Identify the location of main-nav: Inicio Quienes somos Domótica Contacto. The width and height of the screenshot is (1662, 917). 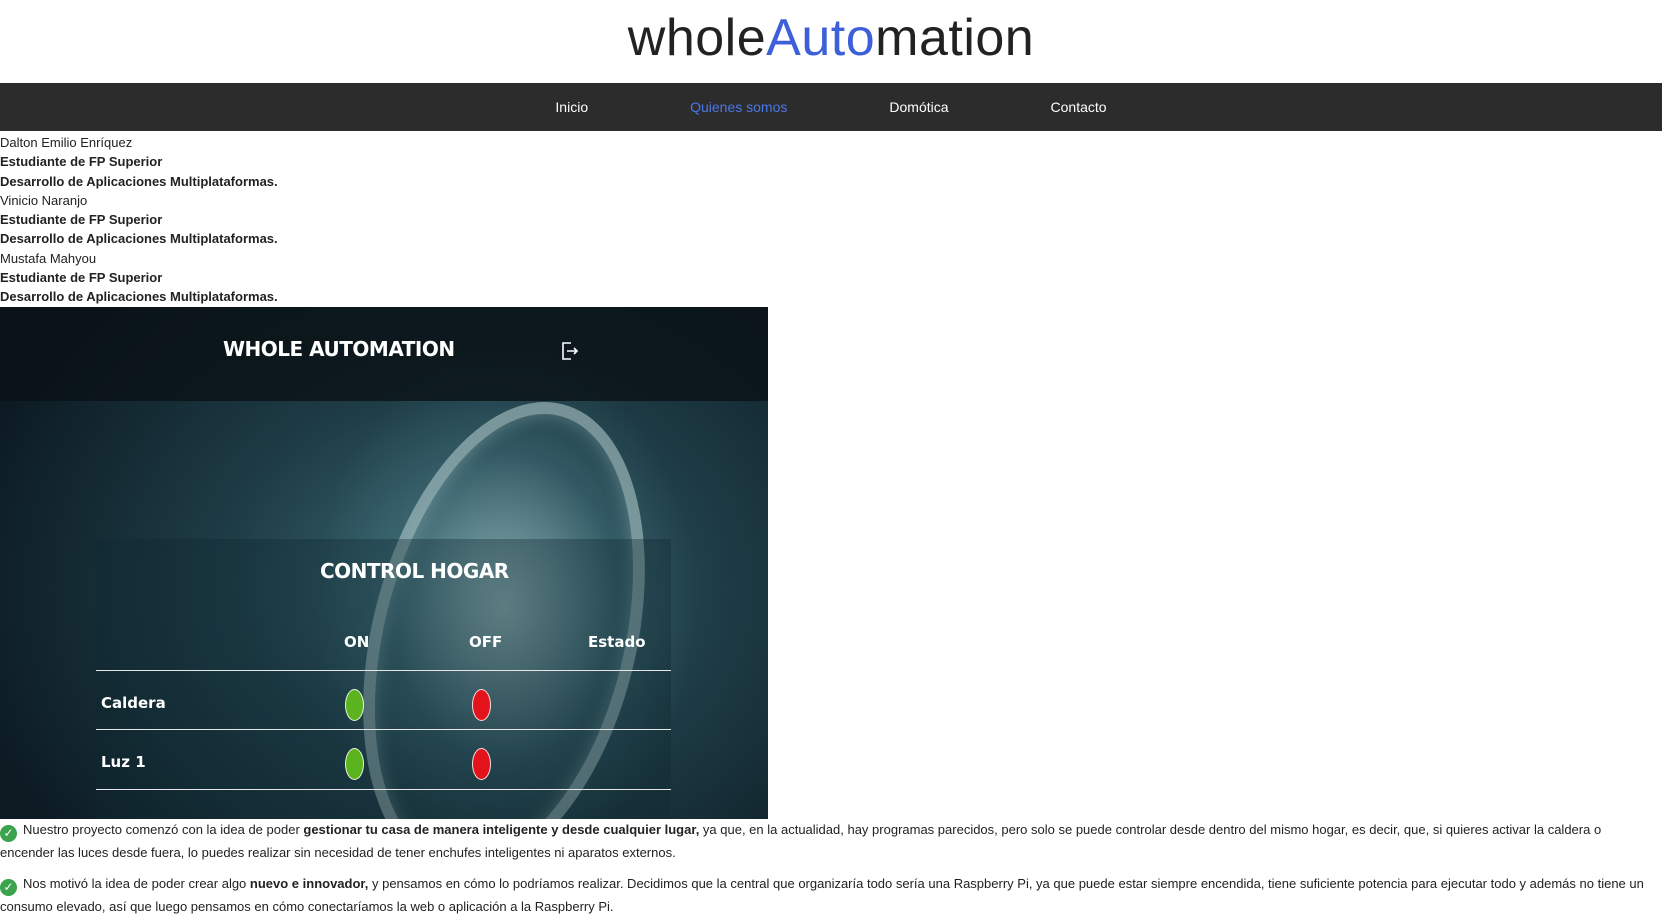
(831, 107).